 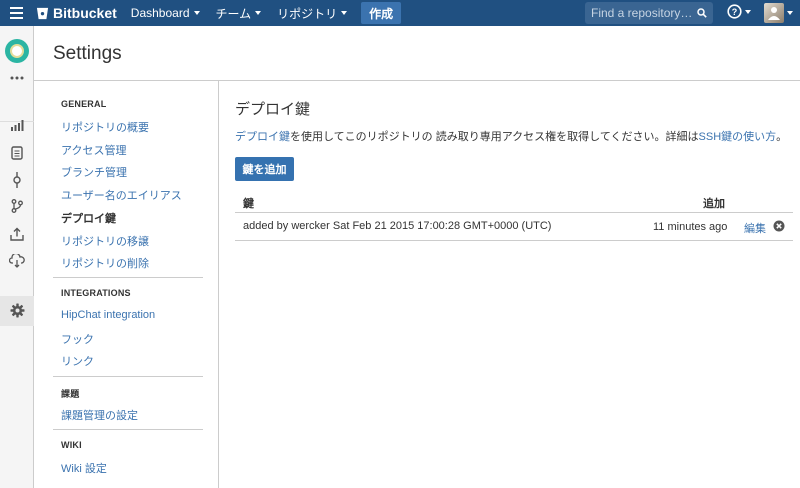 I want to click on nav-repositories: リポジトリ, so click(x=312, y=13).